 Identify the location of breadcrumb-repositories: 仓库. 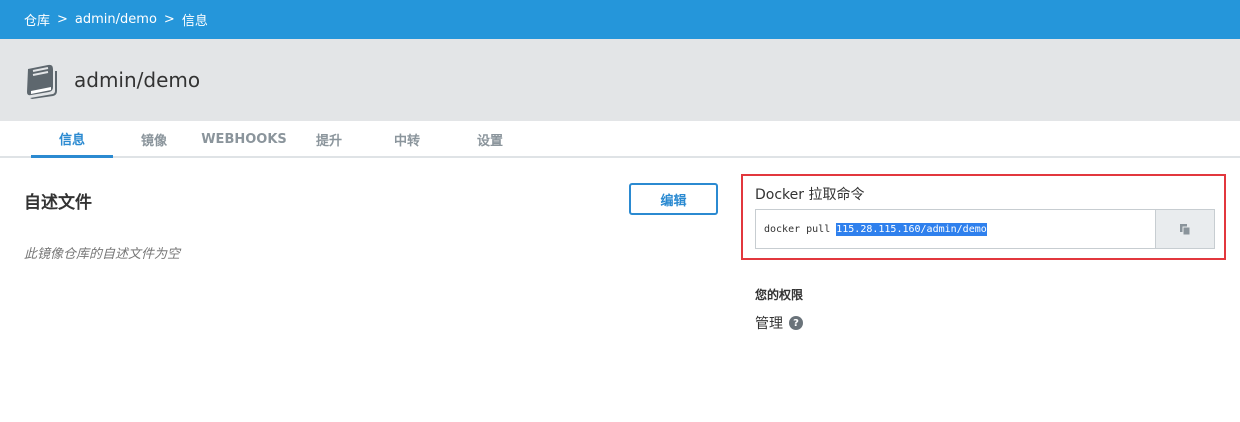
(37, 19).